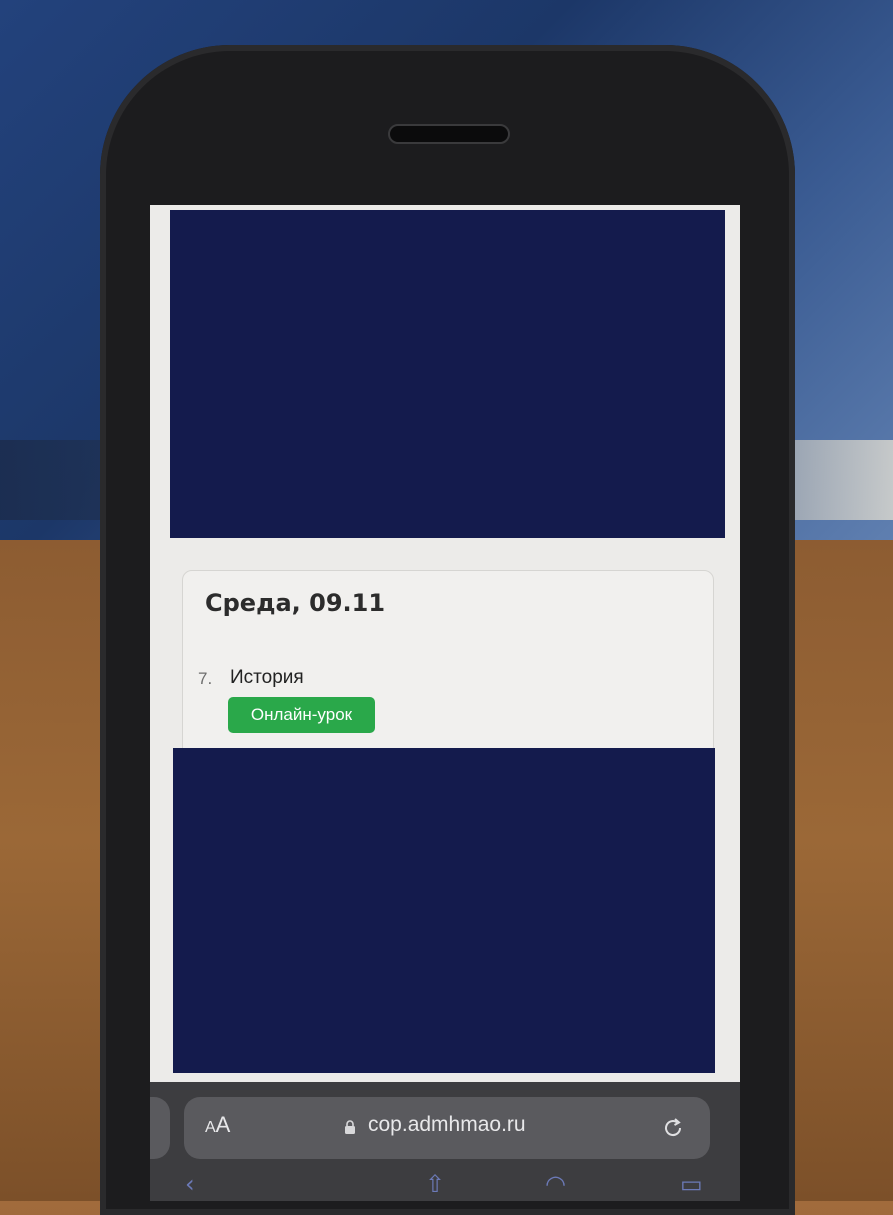 This screenshot has height=1215, width=893. What do you see at coordinates (301, 715) in the screenshot?
I see `online-lesson-badge: Онлайн-урок` at bounding box center [301, 715].